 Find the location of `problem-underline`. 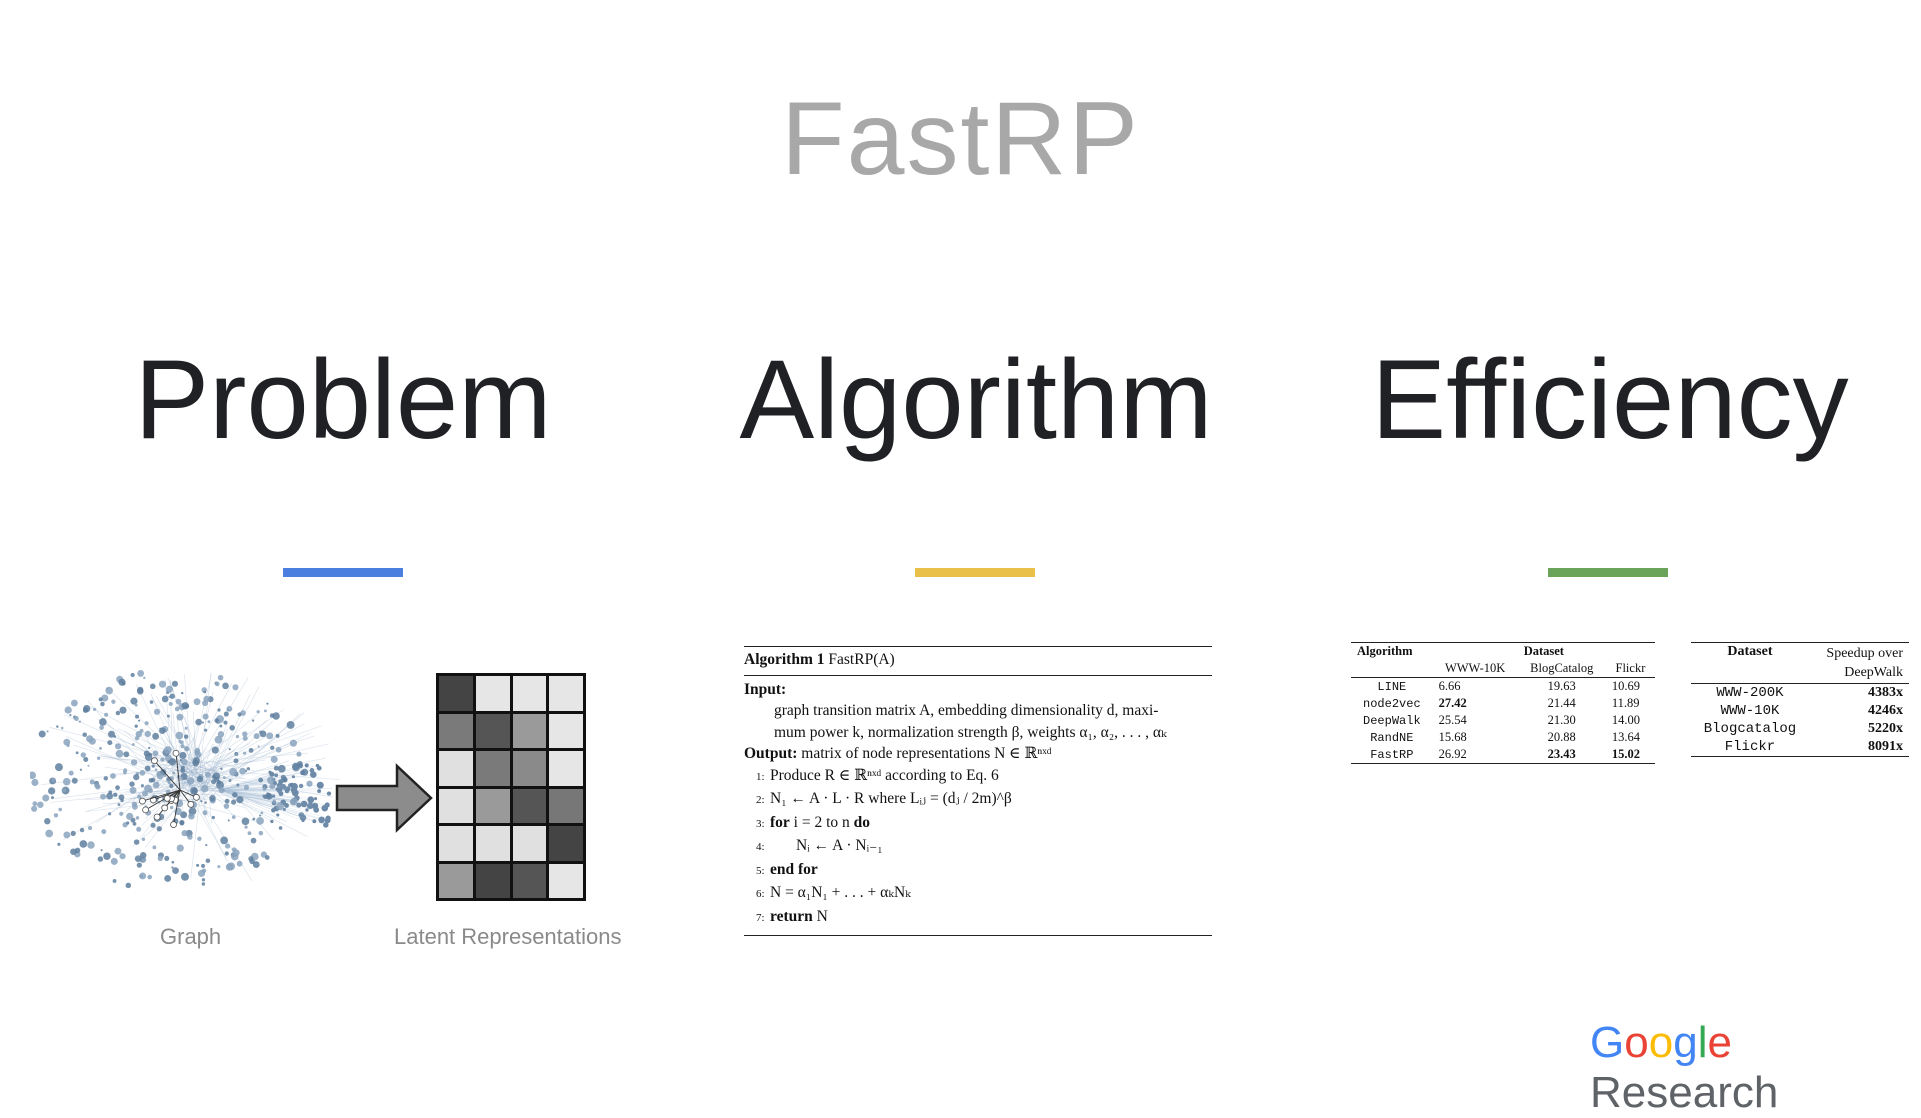

problem-underline is located at coordinates (343, 572).